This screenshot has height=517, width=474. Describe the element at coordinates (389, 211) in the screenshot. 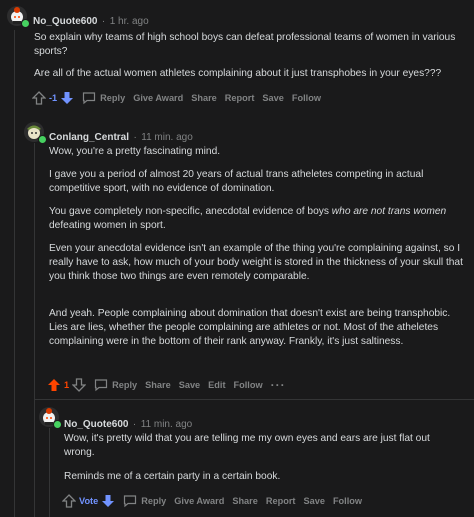

I see `emphasis-text: who are not trans women` at that location.